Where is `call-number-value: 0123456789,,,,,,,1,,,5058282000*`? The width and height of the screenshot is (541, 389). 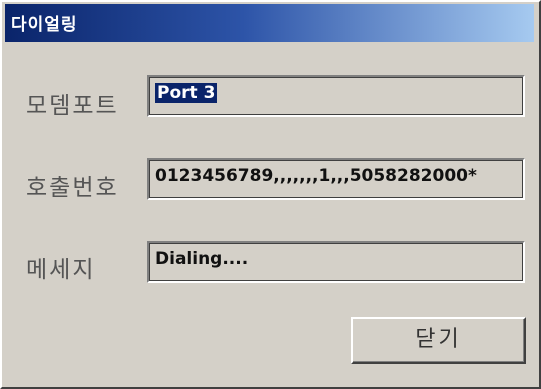
call-number-value: 0123456789,,,,,,,1,,,5058282000* is located at coordinates (316, 176).